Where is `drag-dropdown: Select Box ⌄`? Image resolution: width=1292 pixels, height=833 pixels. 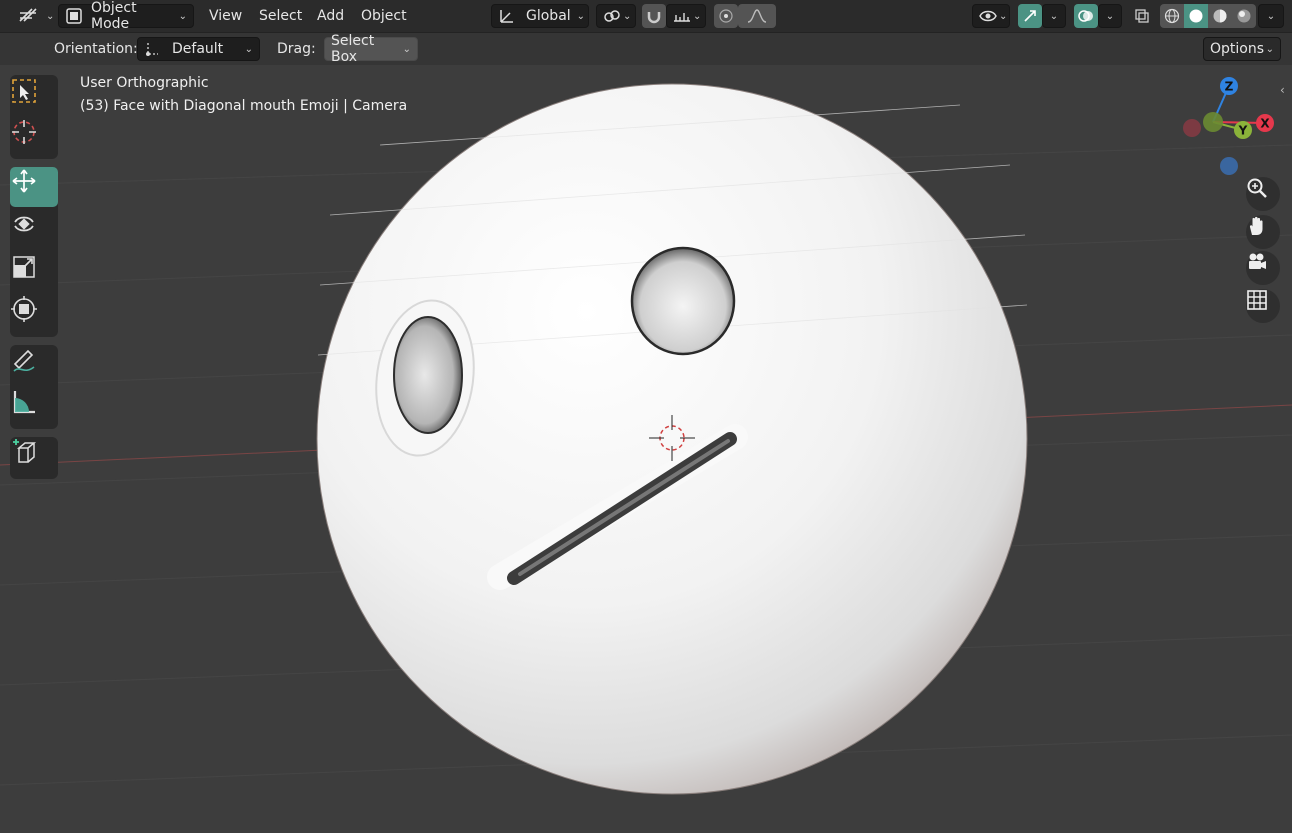
drag-dropdown: Select Box ⌄ is located at coordinates (371, 49).